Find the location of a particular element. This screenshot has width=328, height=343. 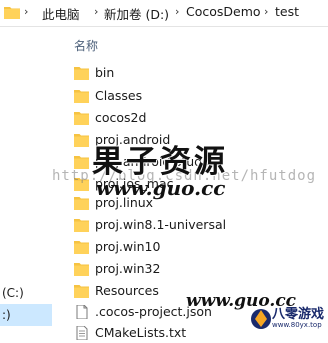

logo-text: 八零游戏 is located at coordinates (298, 314).